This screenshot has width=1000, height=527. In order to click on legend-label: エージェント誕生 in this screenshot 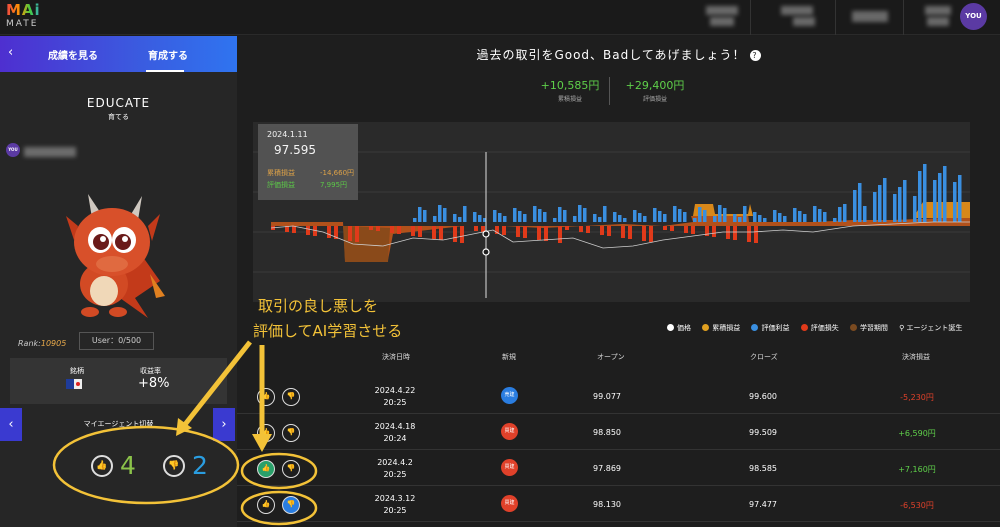, I will do `click(934, 328)`.